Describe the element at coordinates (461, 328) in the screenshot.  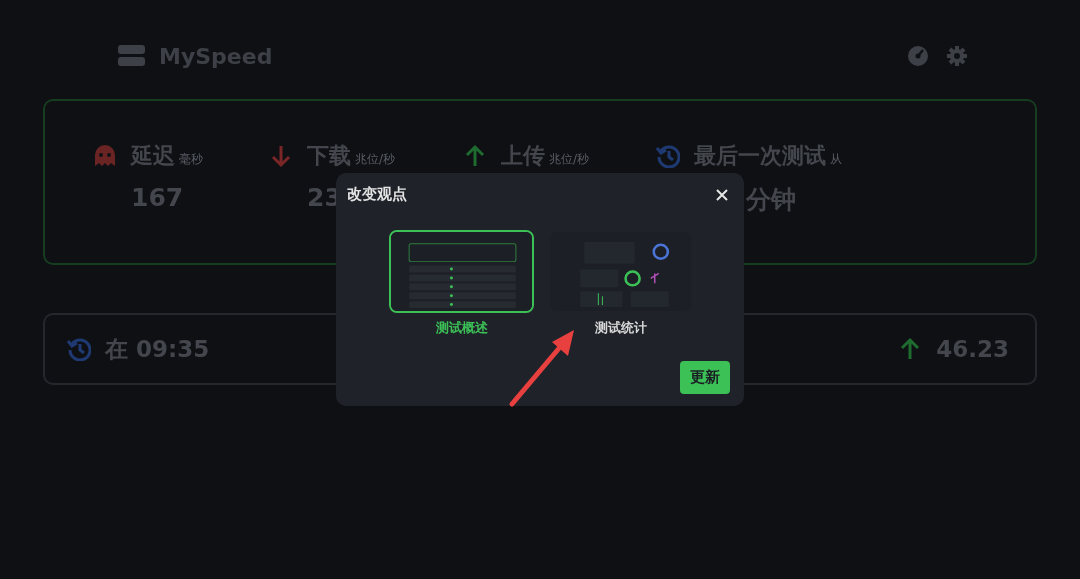
I see `option-label: 测试概述` at that location.